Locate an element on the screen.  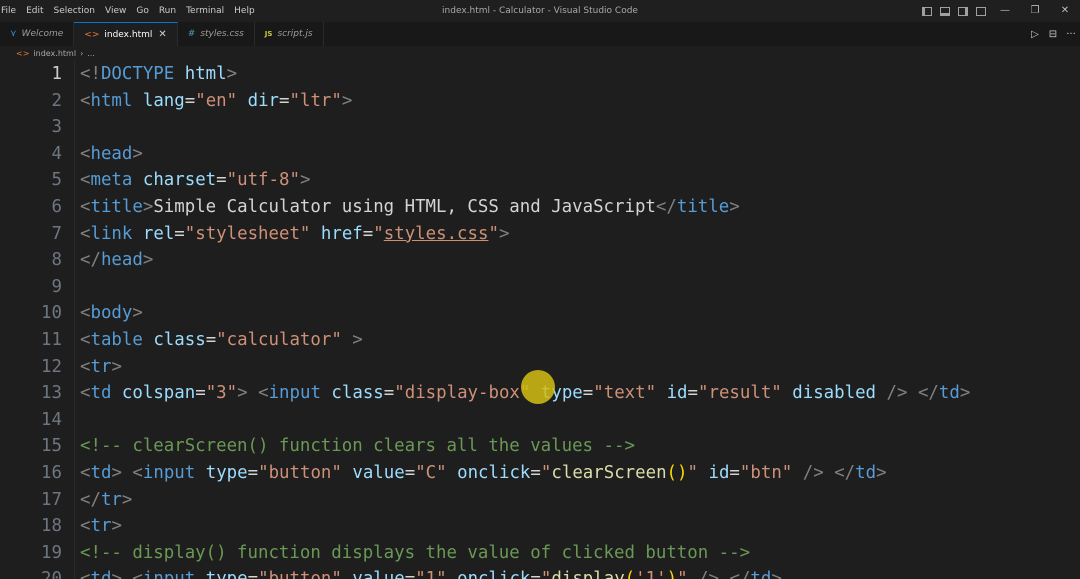
menu-selection: Selection is located at coordinates (74, 11).